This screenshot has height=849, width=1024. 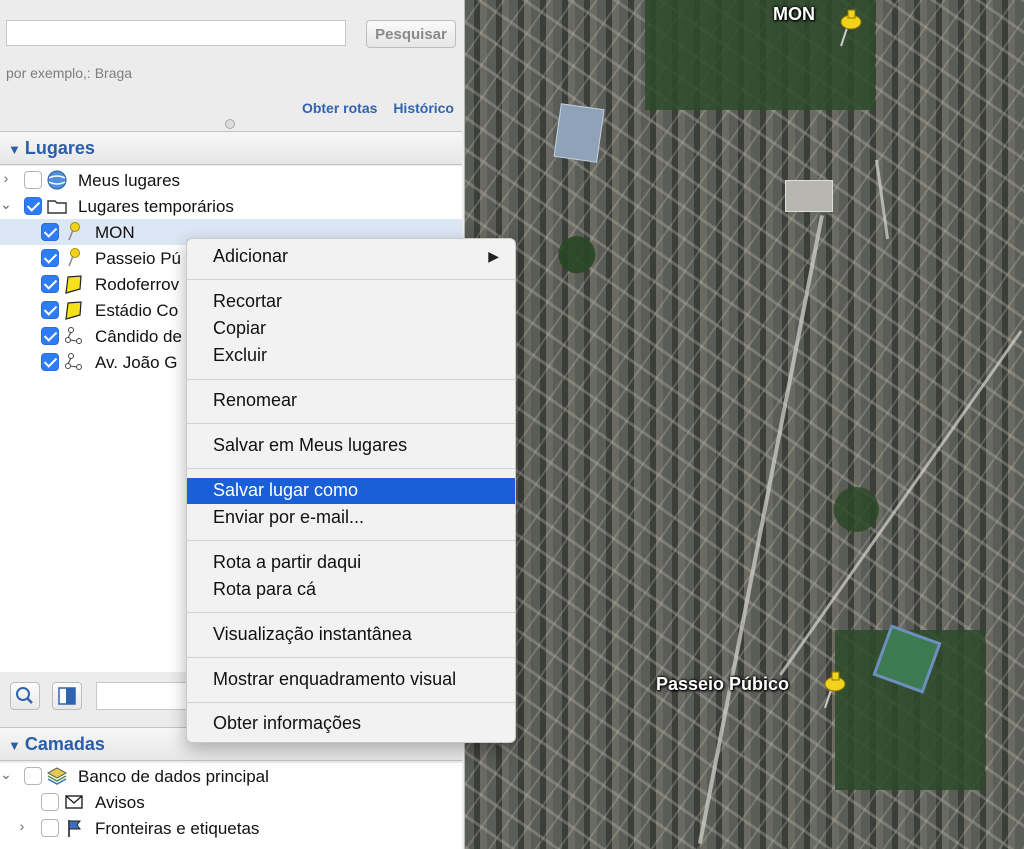 What do you see at coordinates (177, 828) in the screenshot?
I see `layer-label: Fronteiras e etiquetas` at bounding box center [177, 828].